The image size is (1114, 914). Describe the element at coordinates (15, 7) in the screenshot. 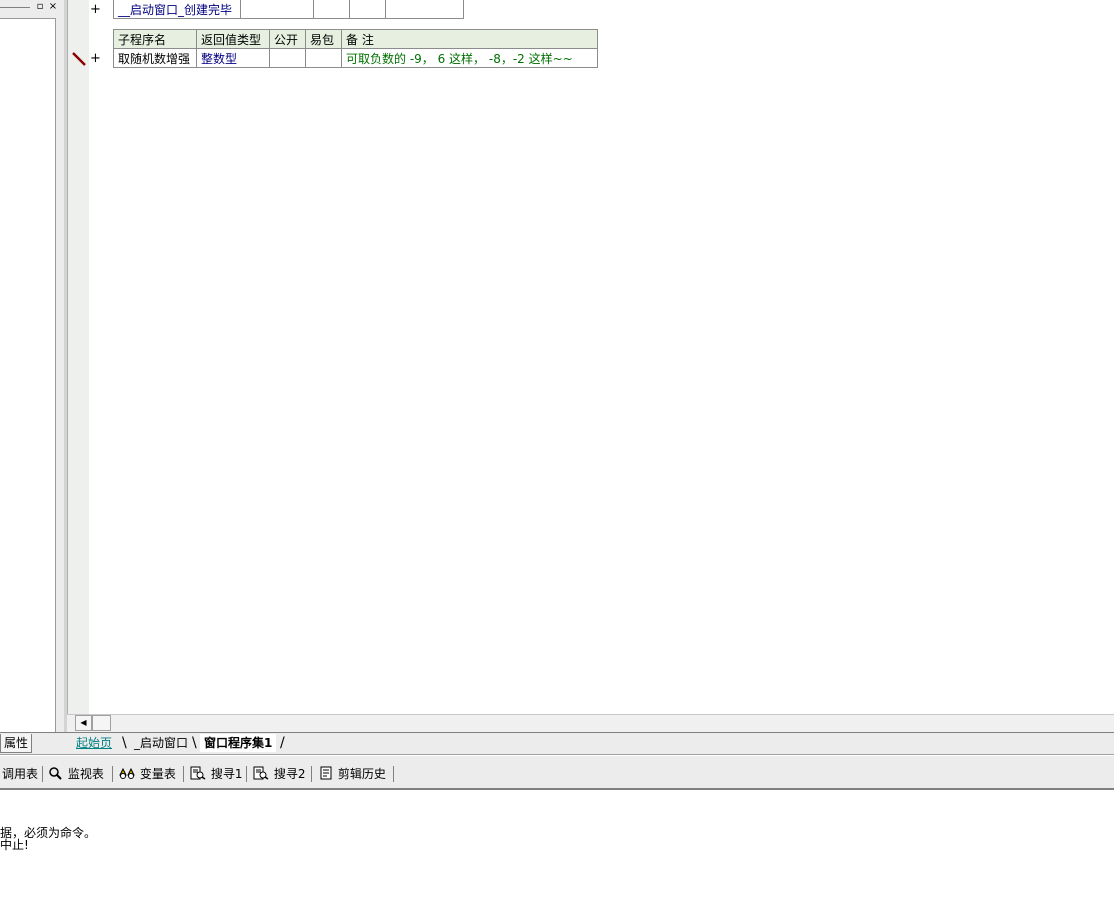

I see `panel-title-line` at that location.